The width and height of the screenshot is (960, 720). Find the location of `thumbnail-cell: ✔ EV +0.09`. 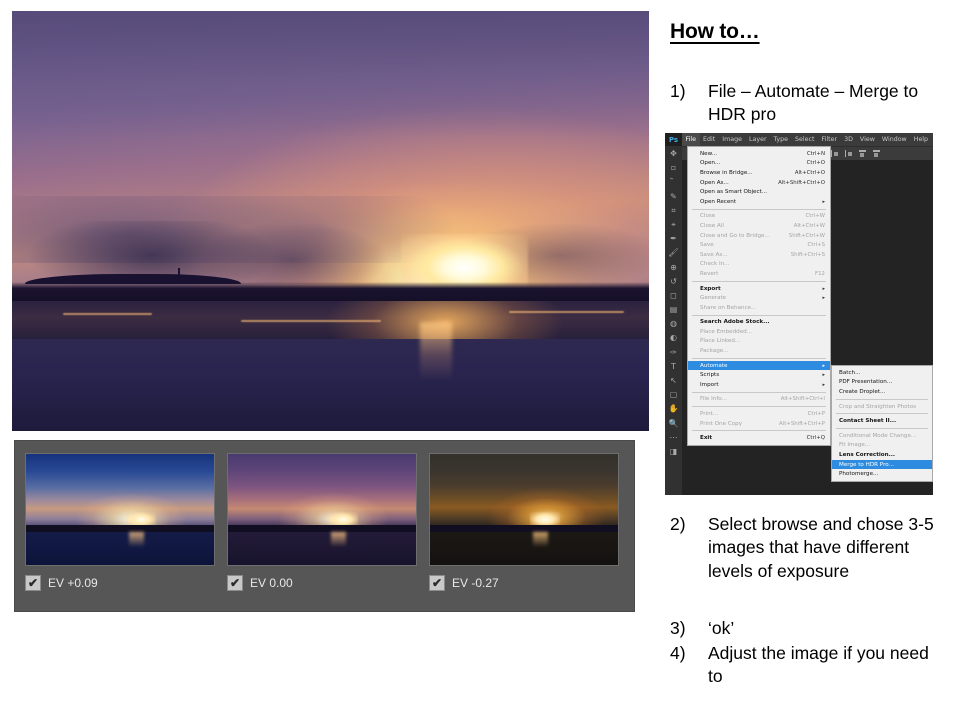

thumbnail-cell: ✔ EV +0.09 is located at coordinates (120, 522).